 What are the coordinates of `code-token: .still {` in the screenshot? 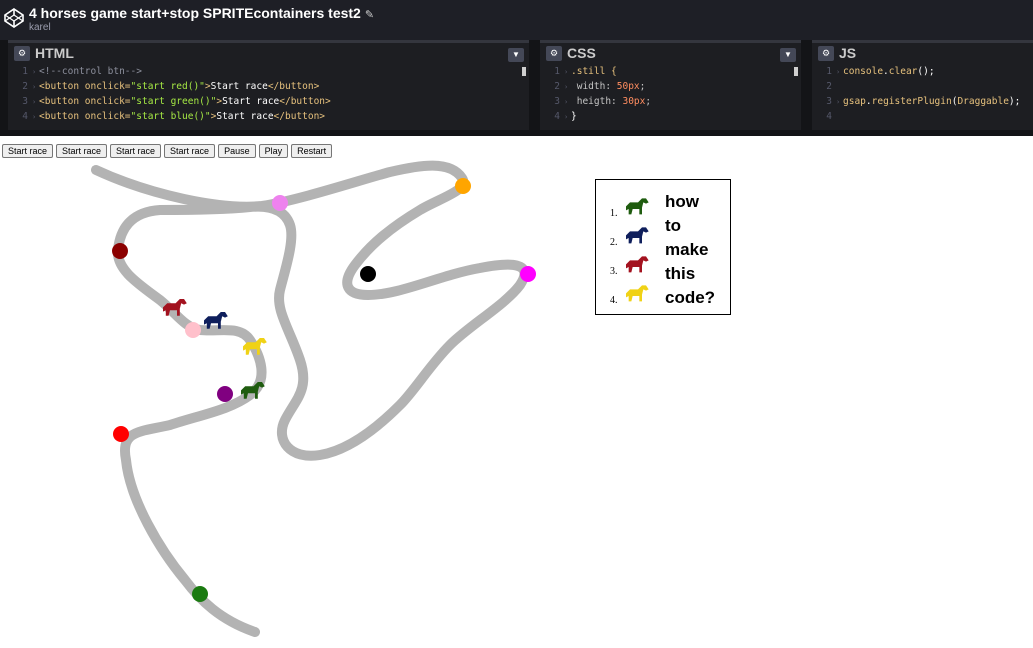 It's located at (594, 71).